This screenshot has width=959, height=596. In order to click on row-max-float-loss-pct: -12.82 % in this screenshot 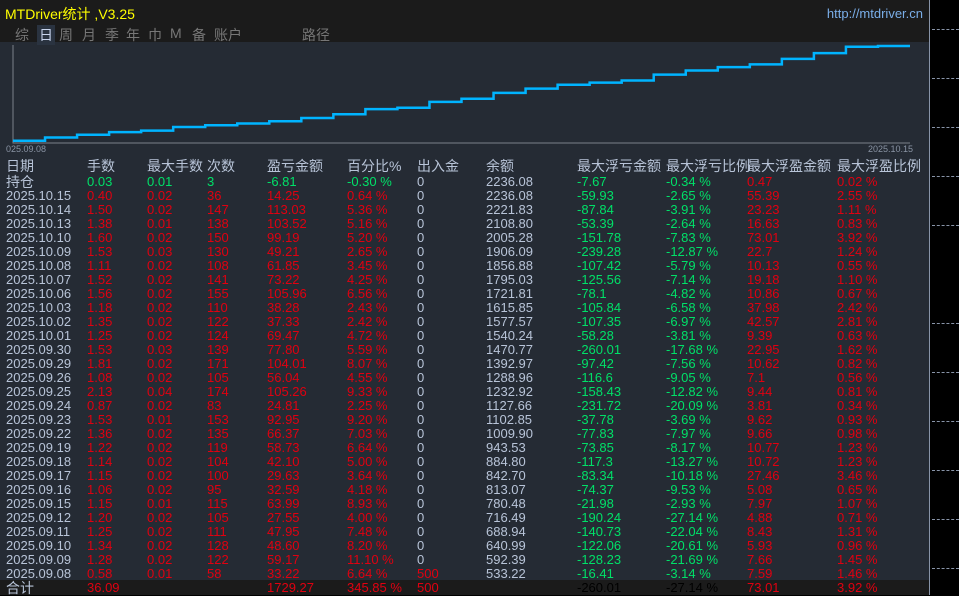, I will do `click(692, 391)`.